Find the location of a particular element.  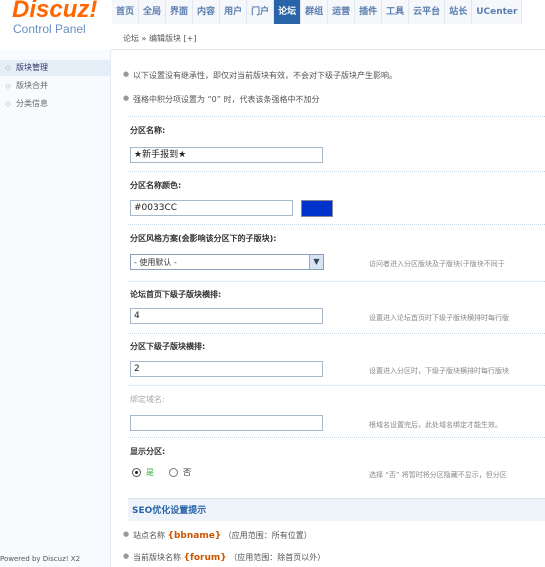

sidebar-item-thread-types: ◇ 分类信息 is located at coordinates (55, 104).